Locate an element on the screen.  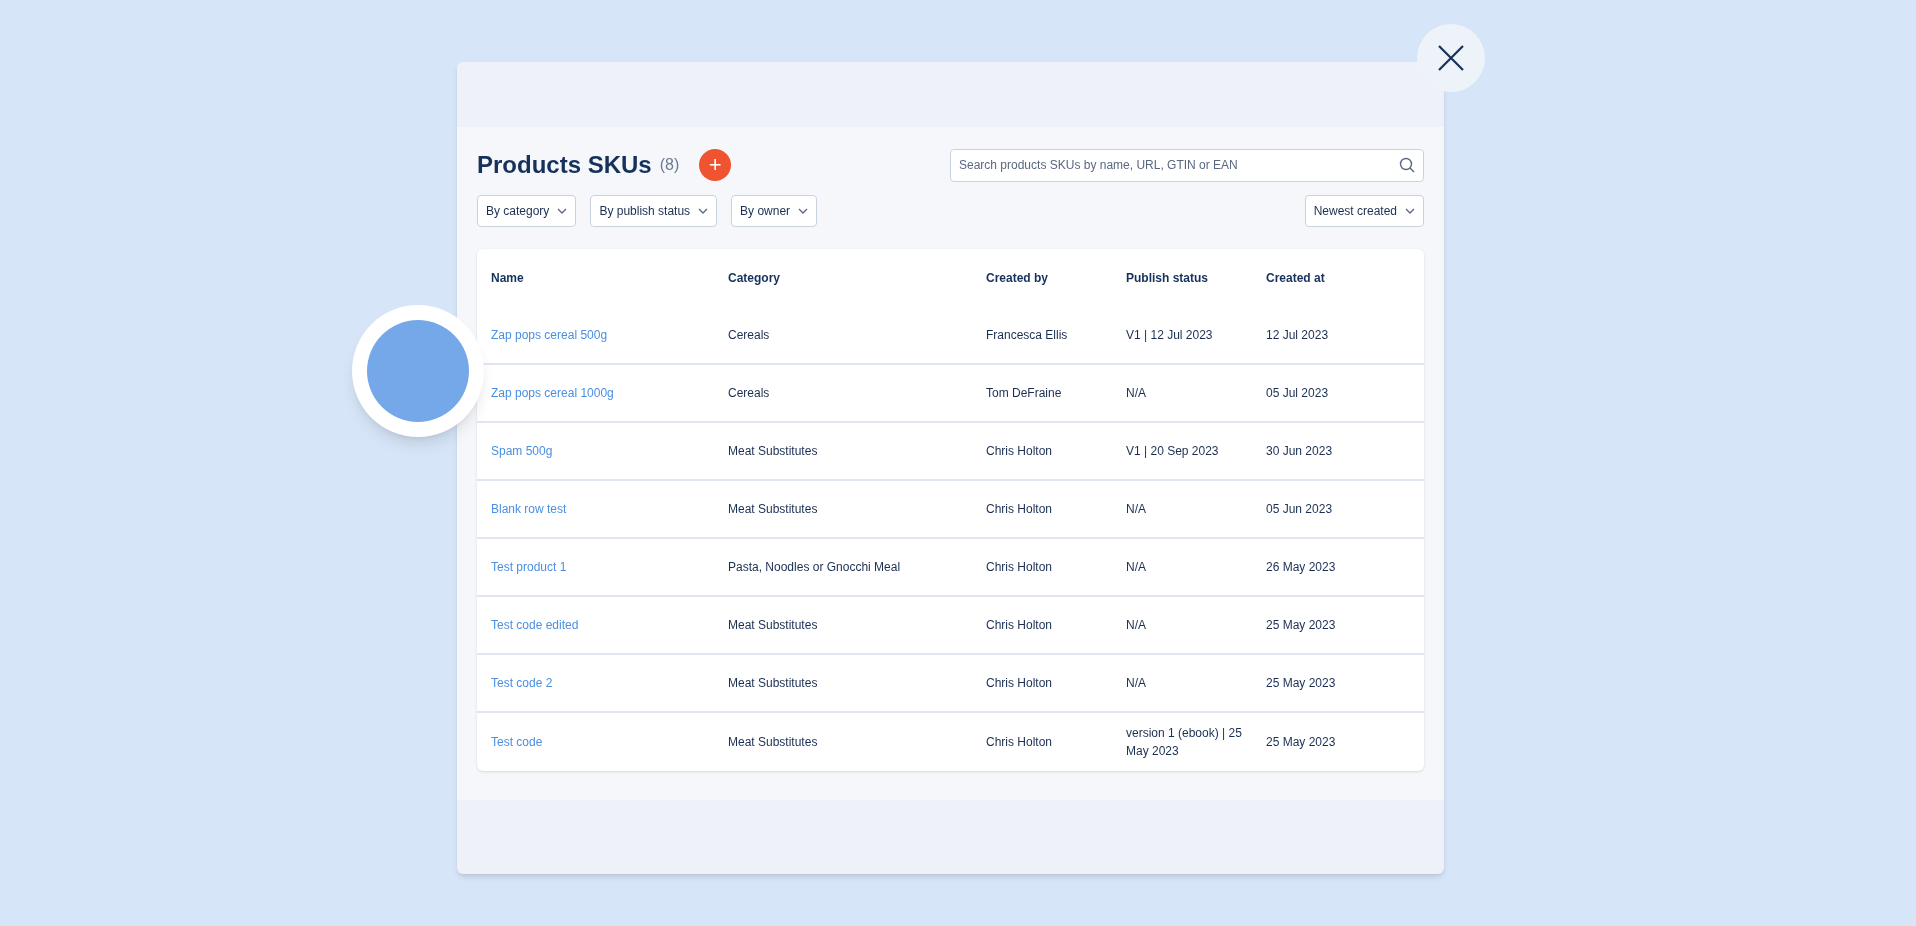
table-cell-text: version 1 (ebook) | 25 May 2023 is located at coordinates (1184, 742).